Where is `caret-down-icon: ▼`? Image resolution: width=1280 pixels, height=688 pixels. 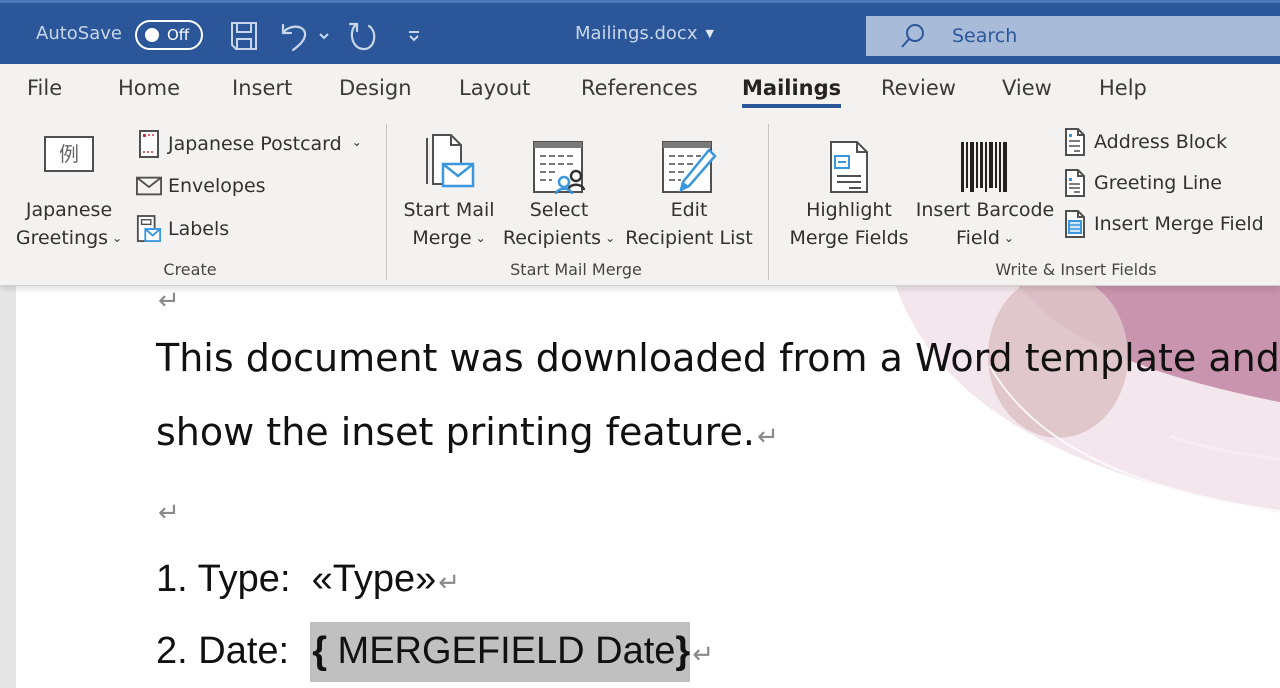
caret-down-icon: ▼ is located at coordinates (709, 33).